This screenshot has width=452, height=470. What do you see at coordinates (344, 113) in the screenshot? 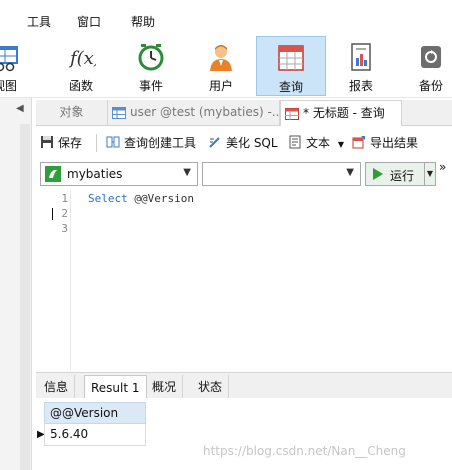
I see `tab-untitled-query-label: * 无标题 - 查询` at bounding box center [344, 113].